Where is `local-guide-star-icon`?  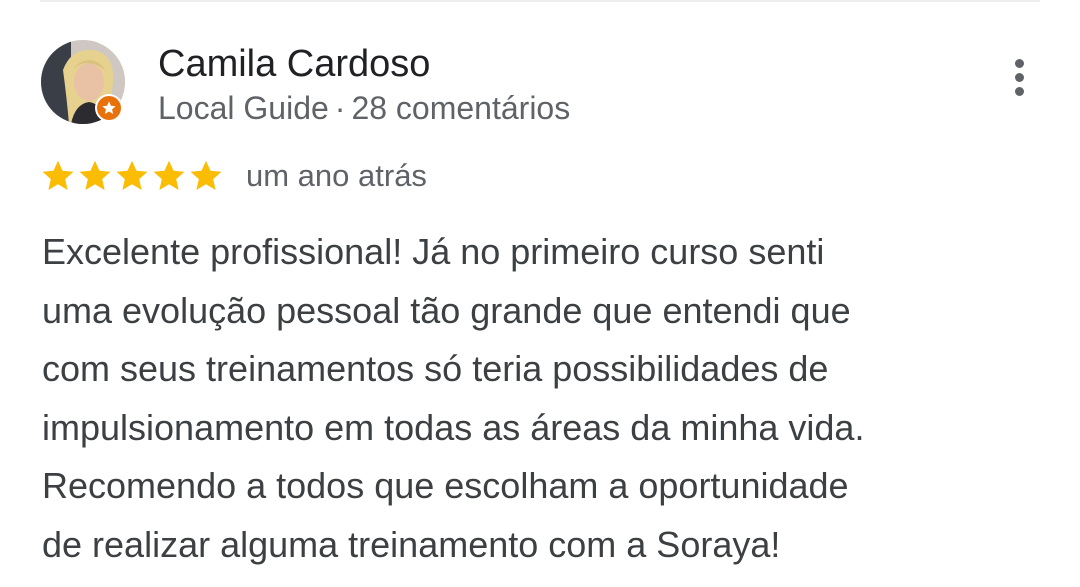 local-guide-star-icon is located at coordinates (109, 107).